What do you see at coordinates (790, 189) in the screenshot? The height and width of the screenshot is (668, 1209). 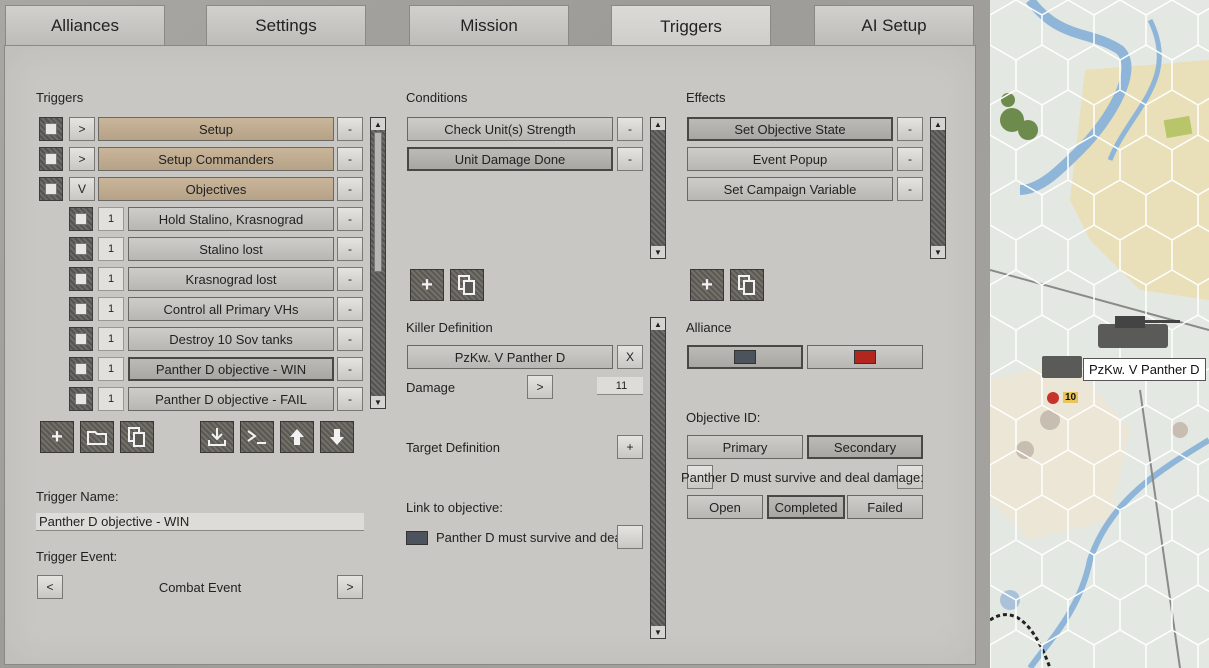 I see `effect-item: Set Campaign Variable` at bounding box center [790, 189].